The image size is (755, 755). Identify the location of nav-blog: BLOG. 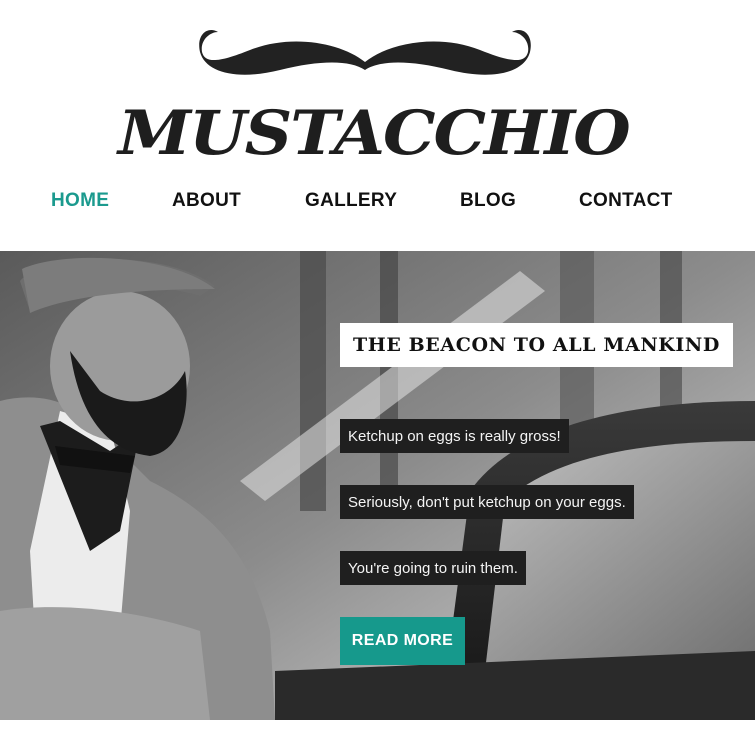
(488, 201).